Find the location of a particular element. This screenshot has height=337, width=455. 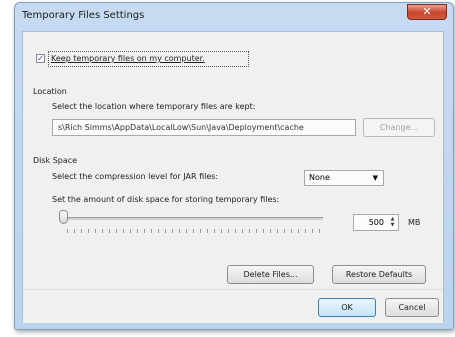

disk-space-slider-track is located at coordinates (193, 218).